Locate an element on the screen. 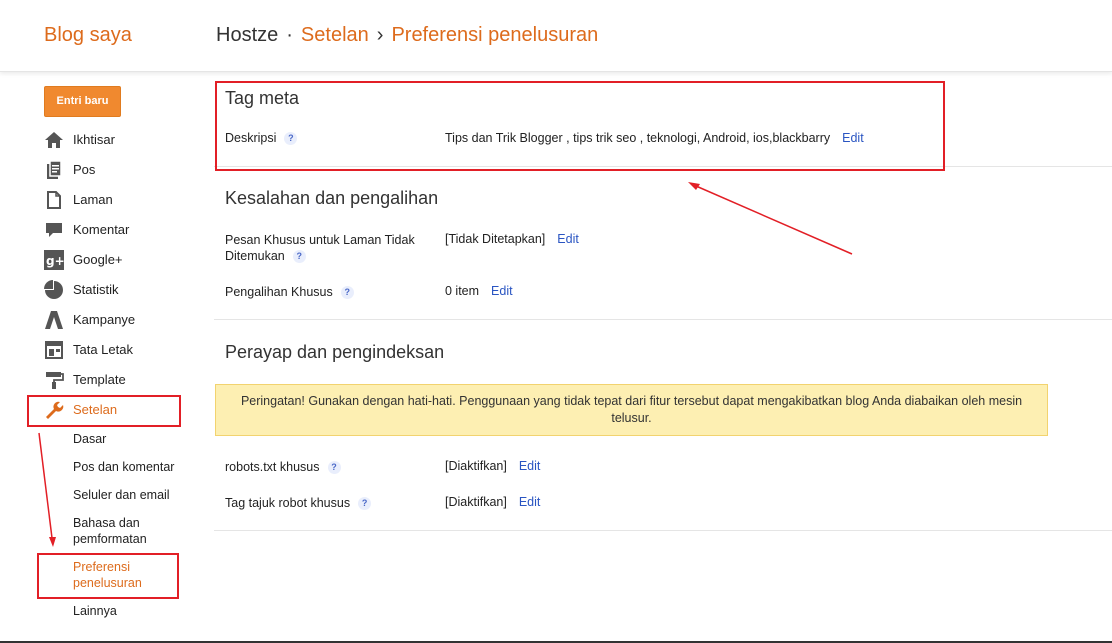  breadcrumb: Hostze · Setelan › Preferensi penelusuran is located at coordinates (407, 35).